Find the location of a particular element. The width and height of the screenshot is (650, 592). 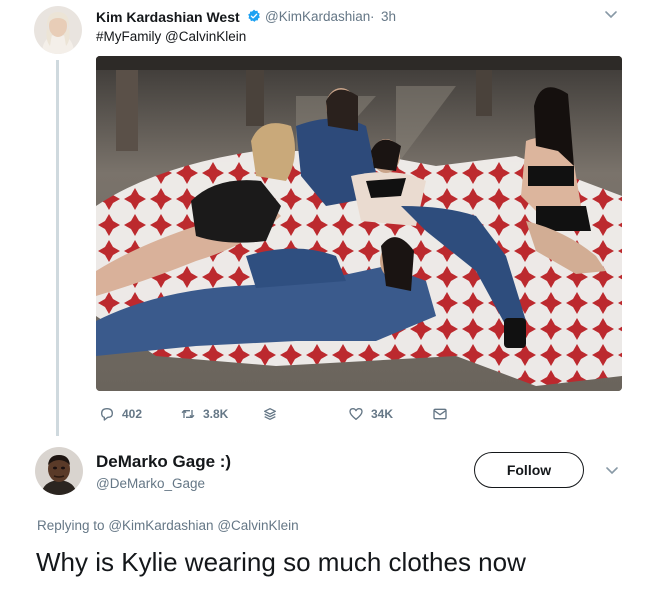

envelope-icon is located at coordinates (440, 414).